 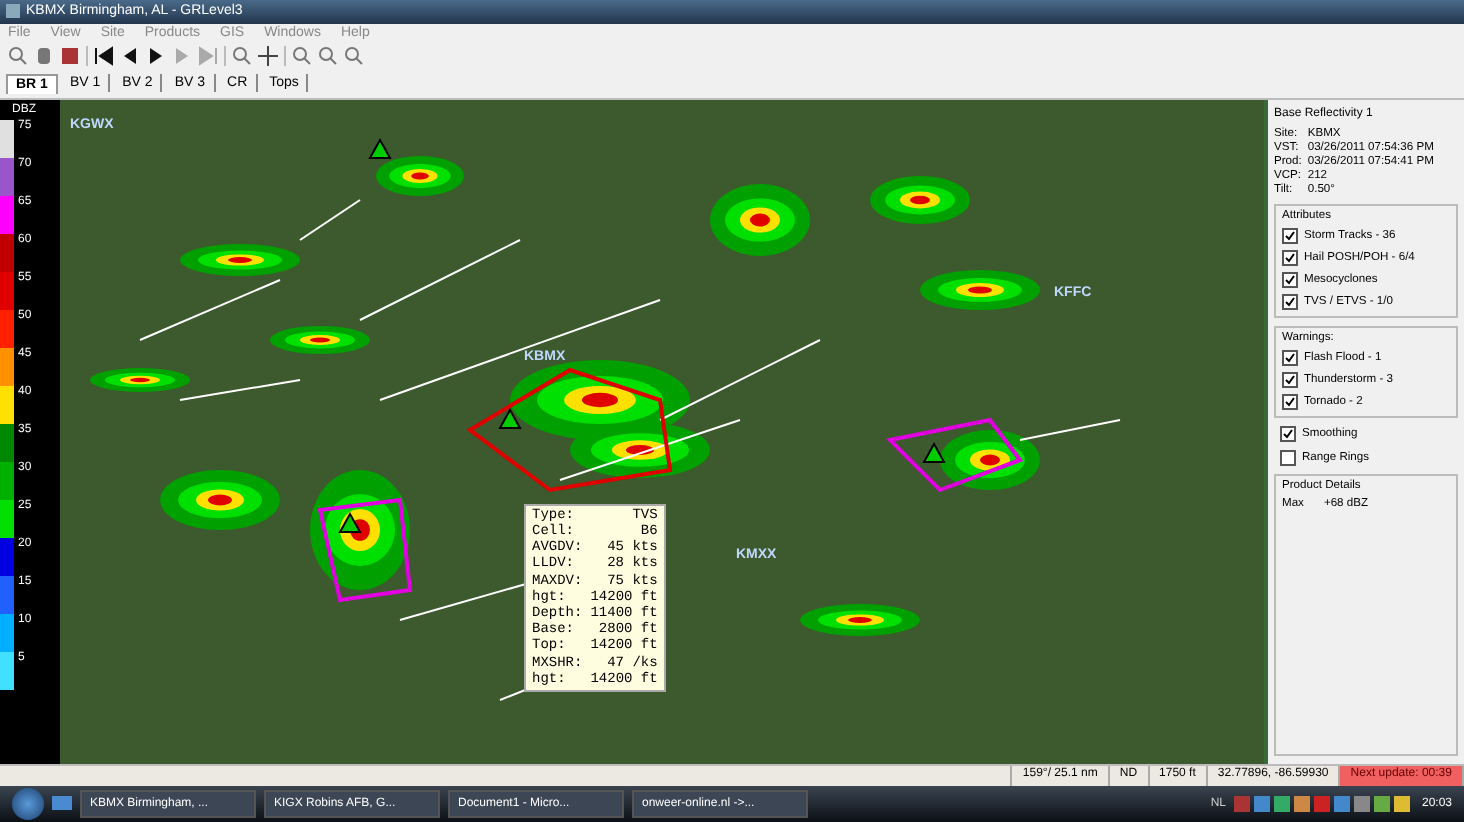 What do you see at coordinates (62, 804) in the screenshot?
I see `desktop-icon` at bounding box center [62, 804].